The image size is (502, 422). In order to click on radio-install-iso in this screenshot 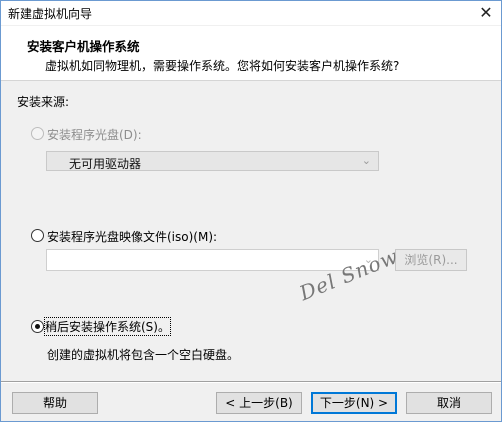, I will do `click(37, 235)`.